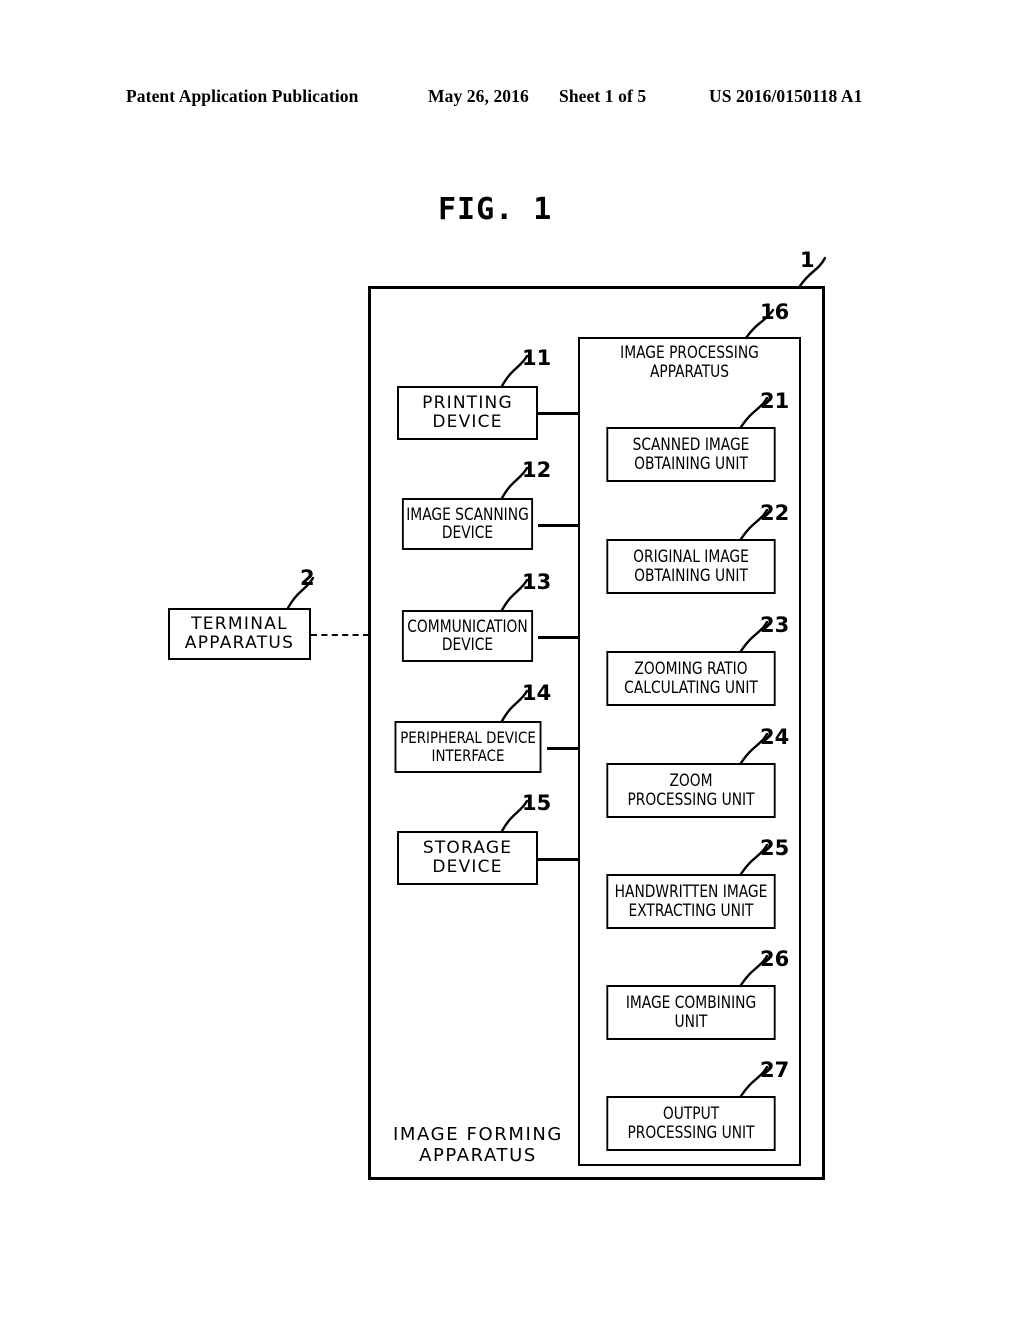 Image resolution: width=1024 pixels, height=1320 pixels. I want to click on printing-device-box: PRINTING DEVICE, so click(467, 413).